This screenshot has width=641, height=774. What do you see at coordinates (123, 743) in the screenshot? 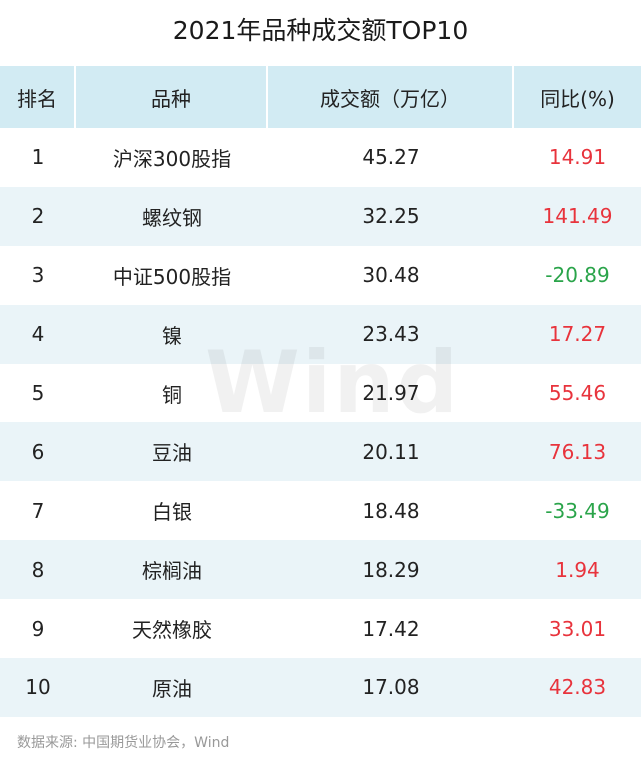
I see `source-note: 数据来源: 中国期货业协会，Wind` at bounding box center [123, 743].